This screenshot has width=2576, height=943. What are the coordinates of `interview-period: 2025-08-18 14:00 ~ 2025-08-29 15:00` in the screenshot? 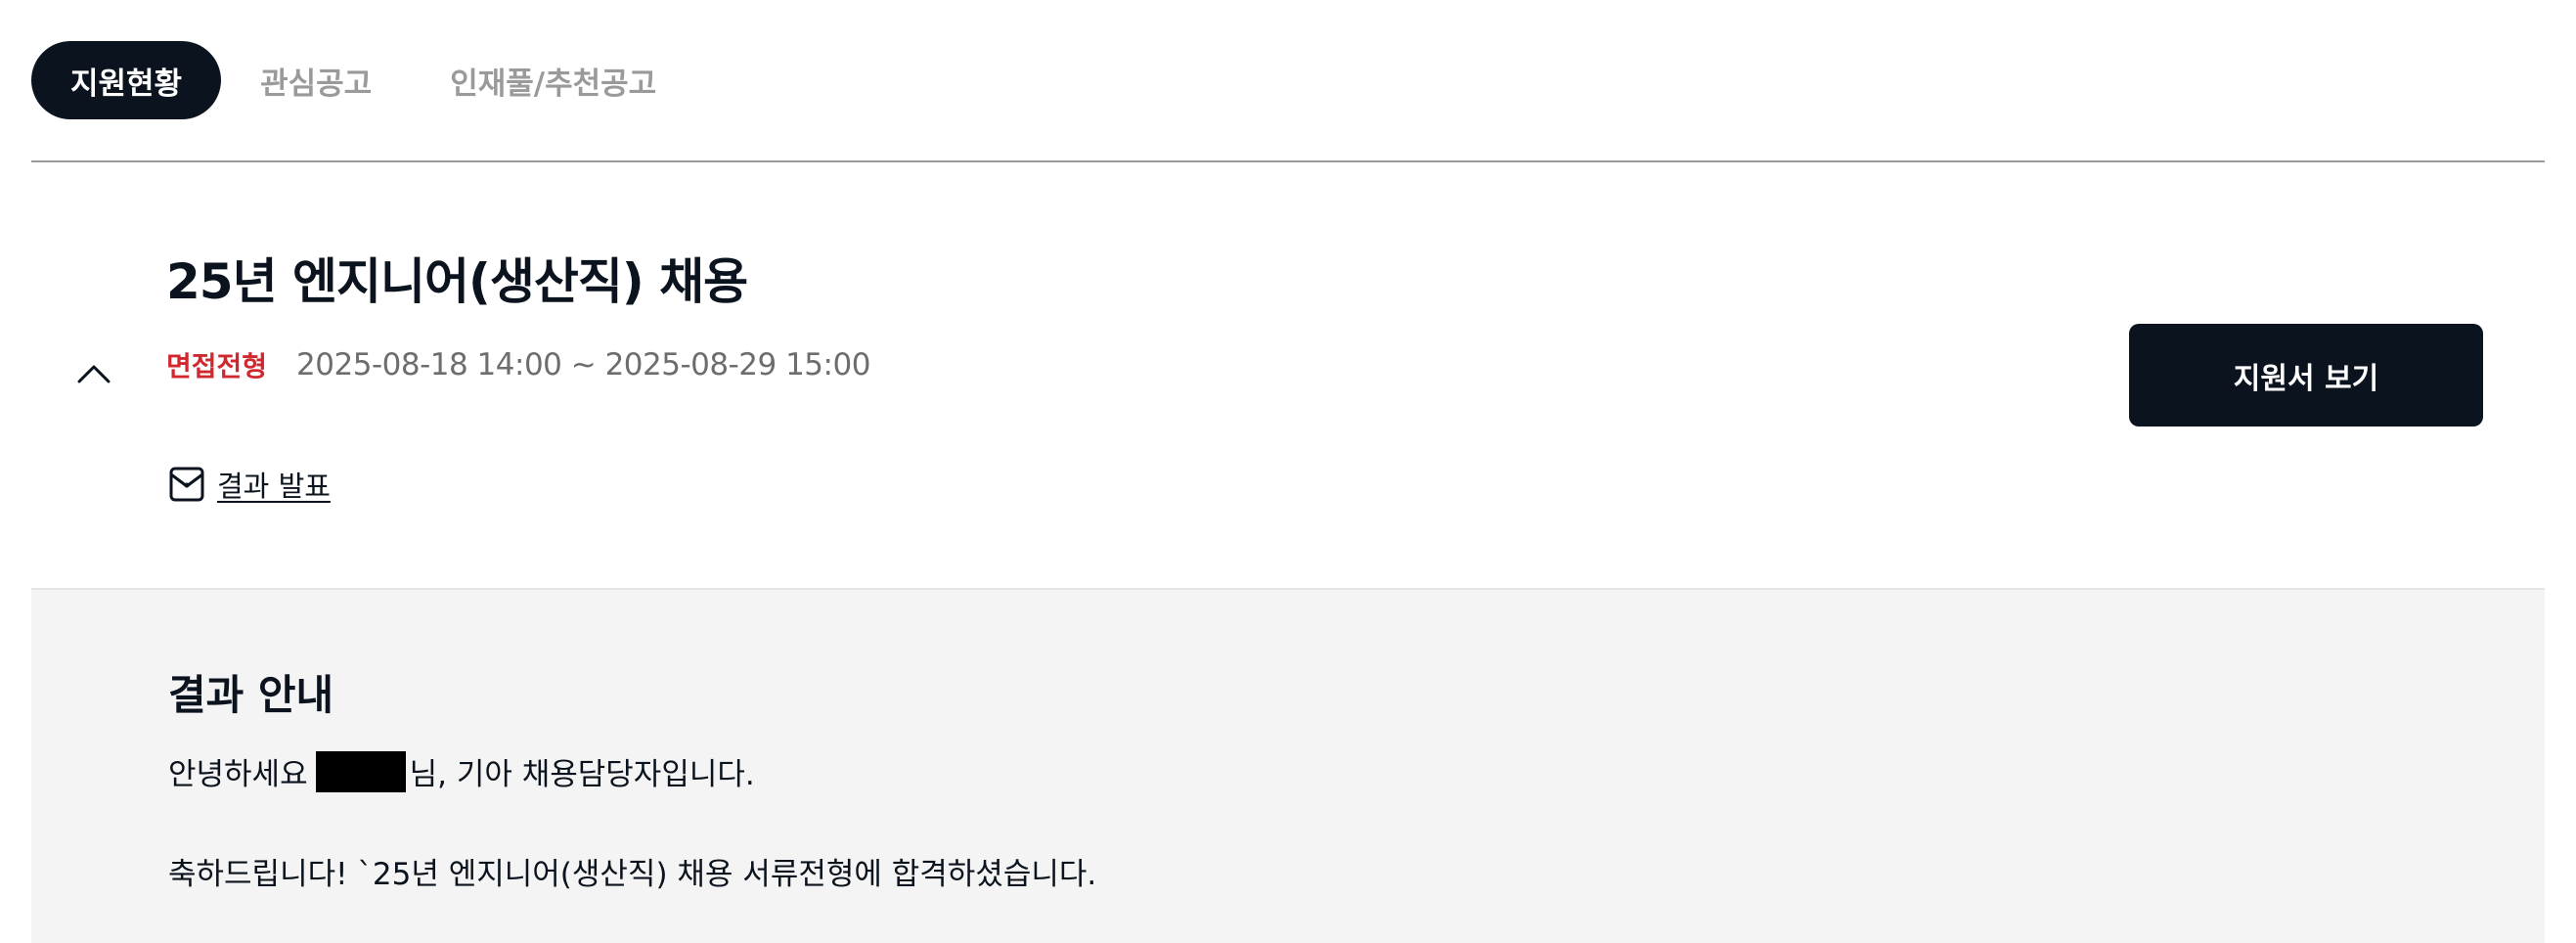 It's located at (583, 364).